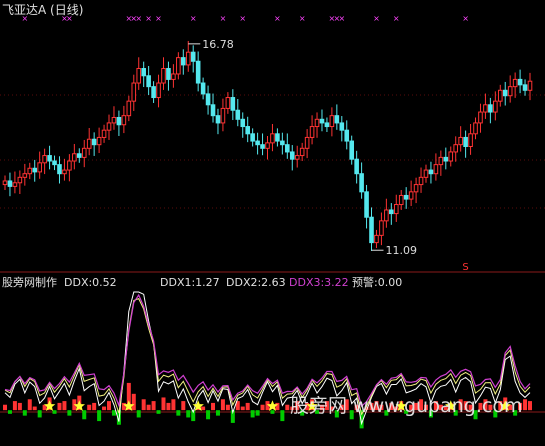 The height and width of the screenshot is (446, 545). What do you see at coordinates (402, 250) in the screenshot?
I see `low-price-label: 11.09` at bounding box center [402, 250].